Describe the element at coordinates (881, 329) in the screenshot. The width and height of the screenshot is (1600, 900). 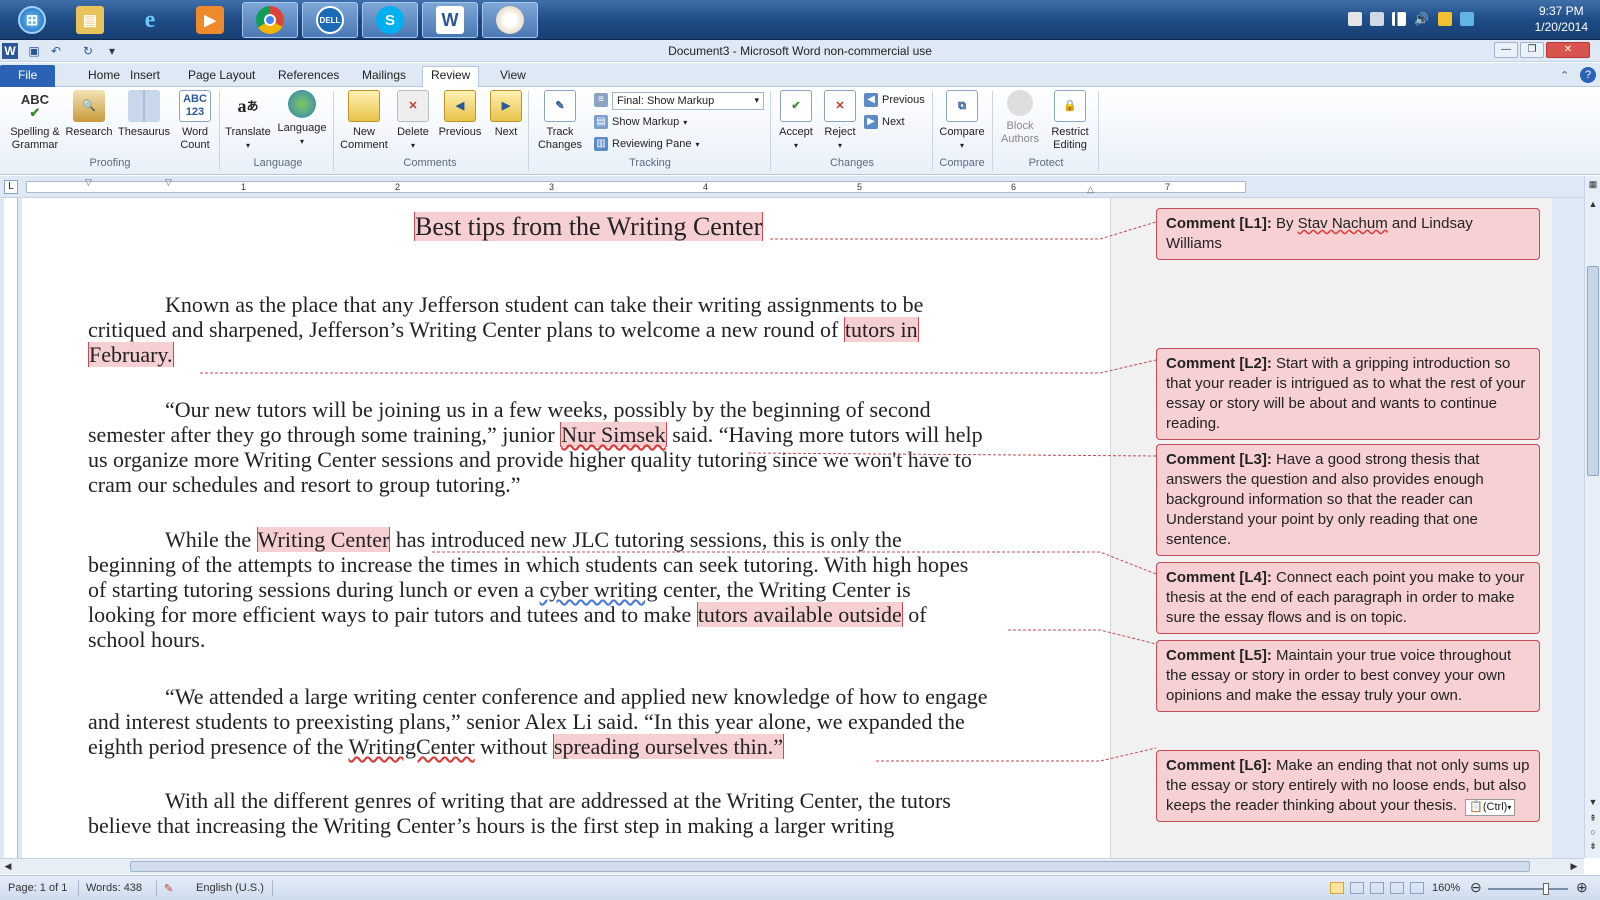
I see `comment-anchor-l2: tutors in` at that location.